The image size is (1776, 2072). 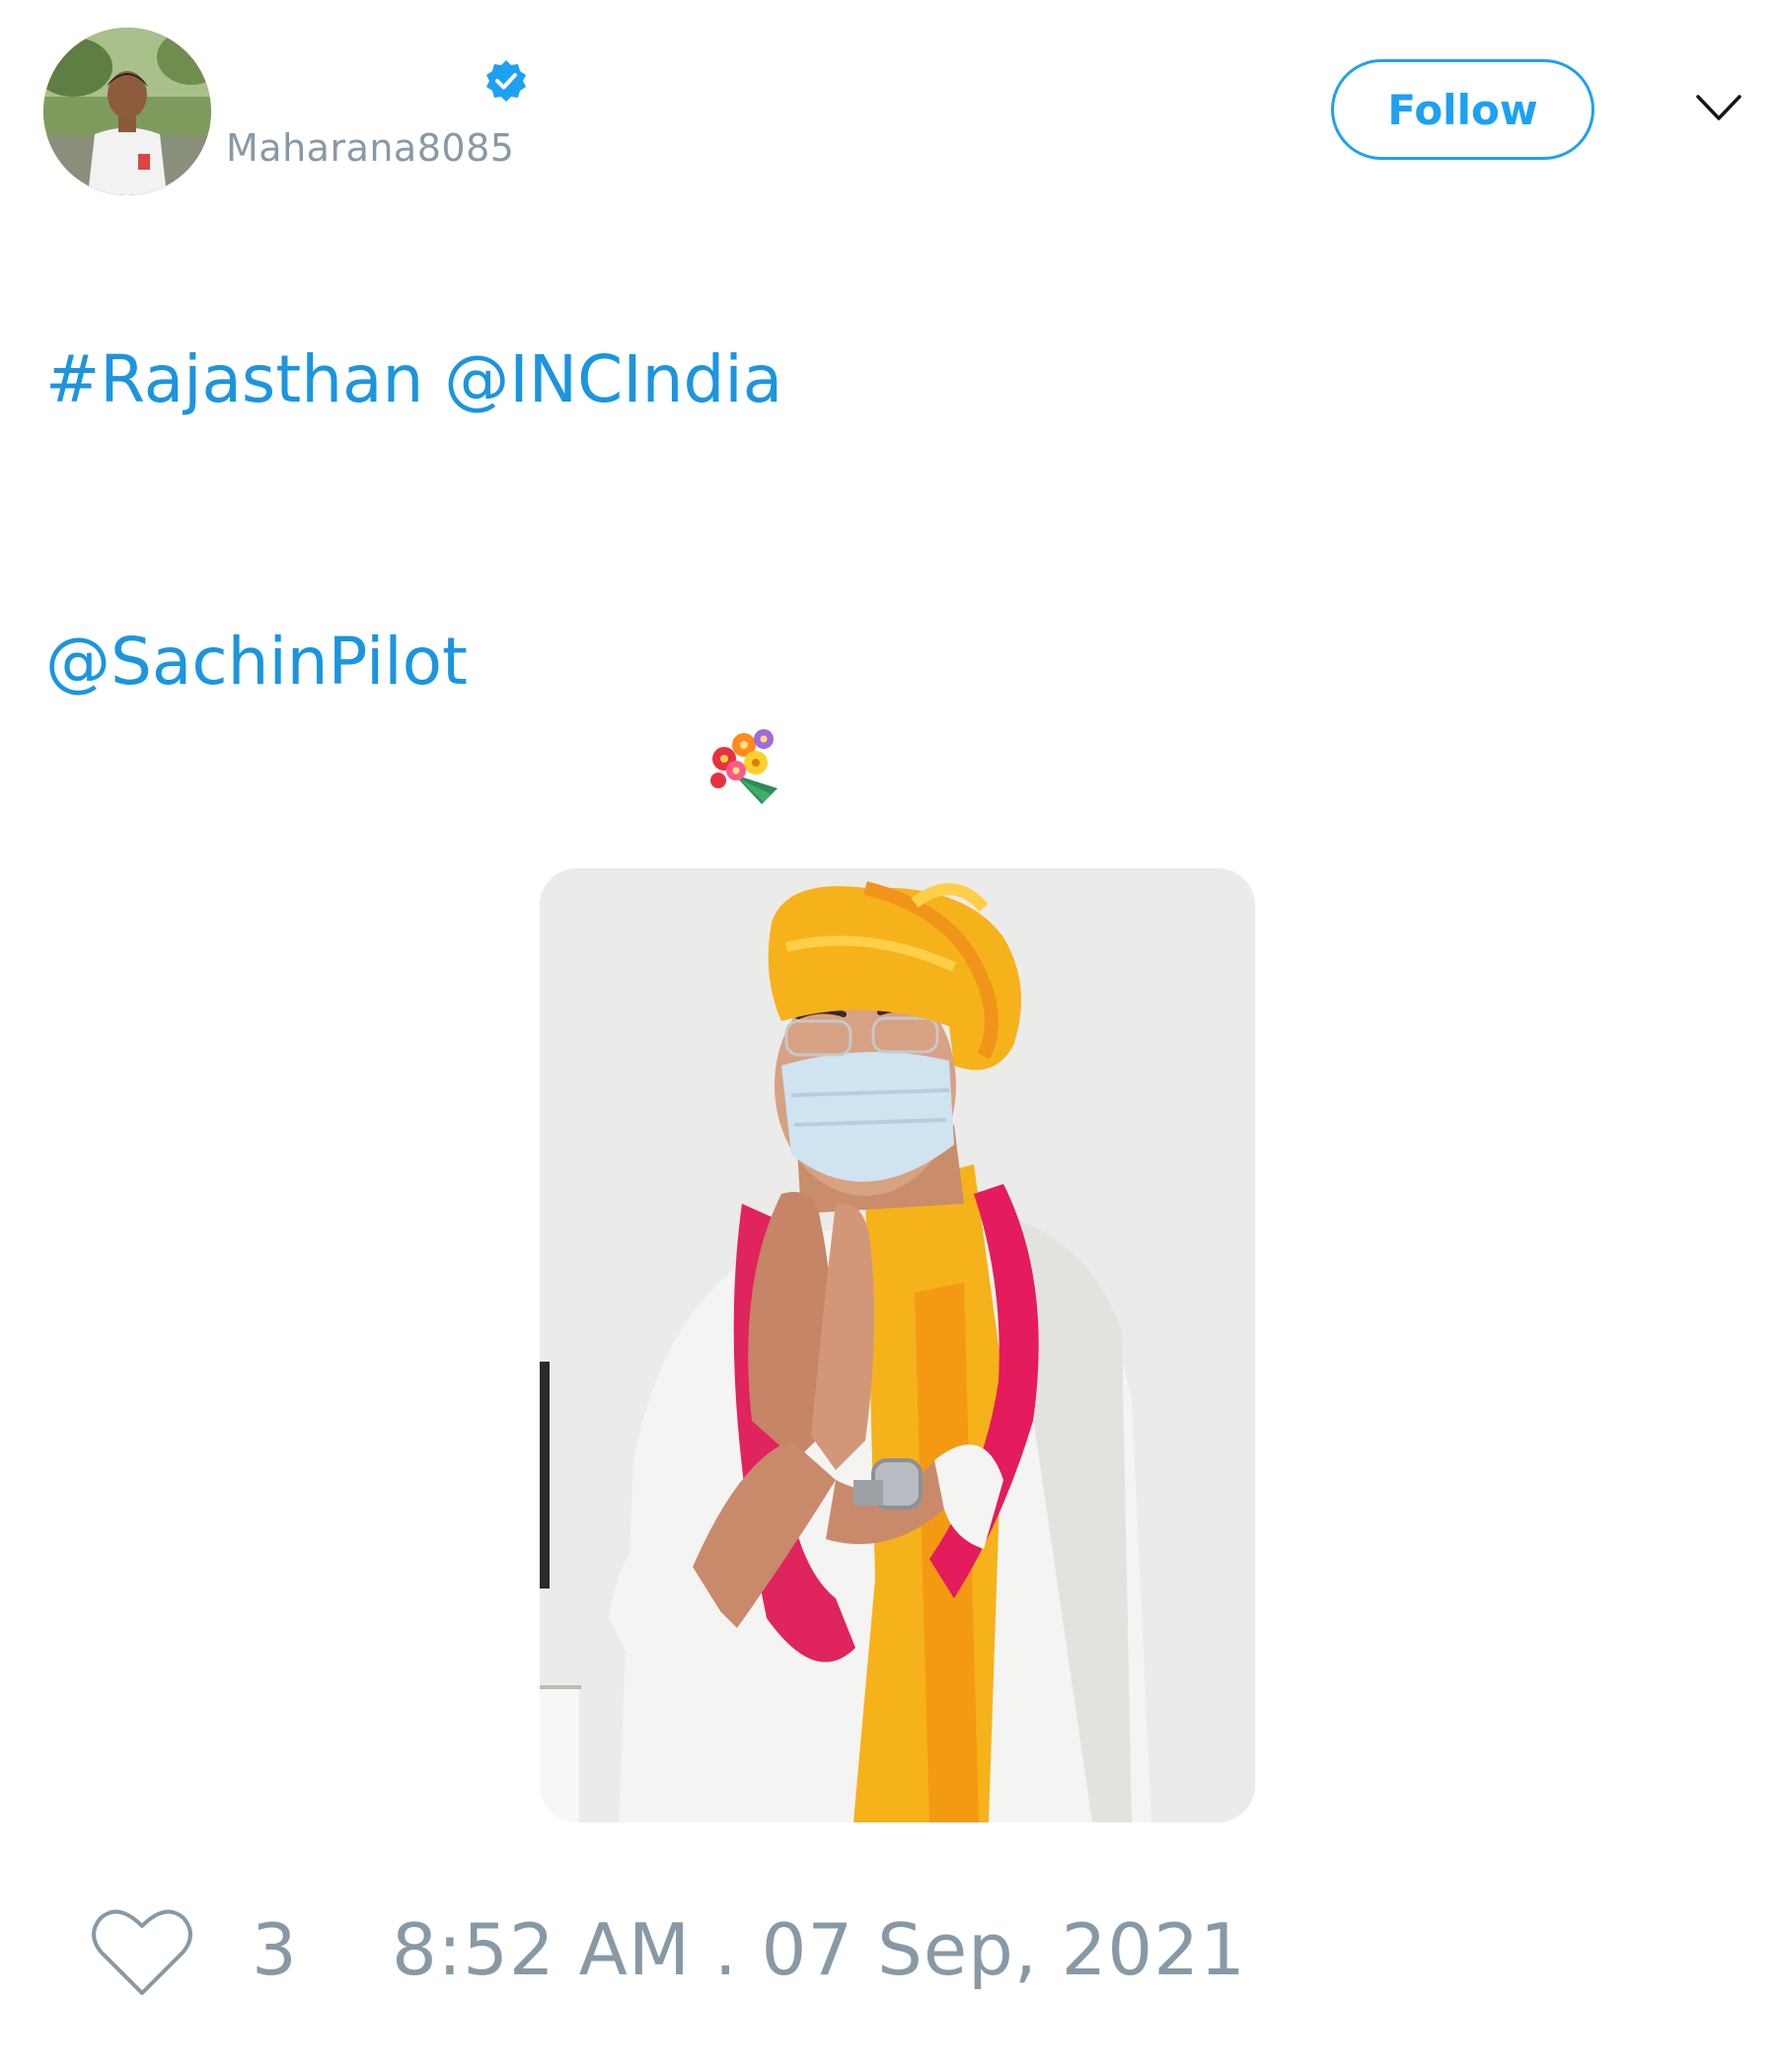 What do you see at coordinates (506, 81) in the screenshot?
I see `verified-badge-icon` at bounding box center [506, 81].